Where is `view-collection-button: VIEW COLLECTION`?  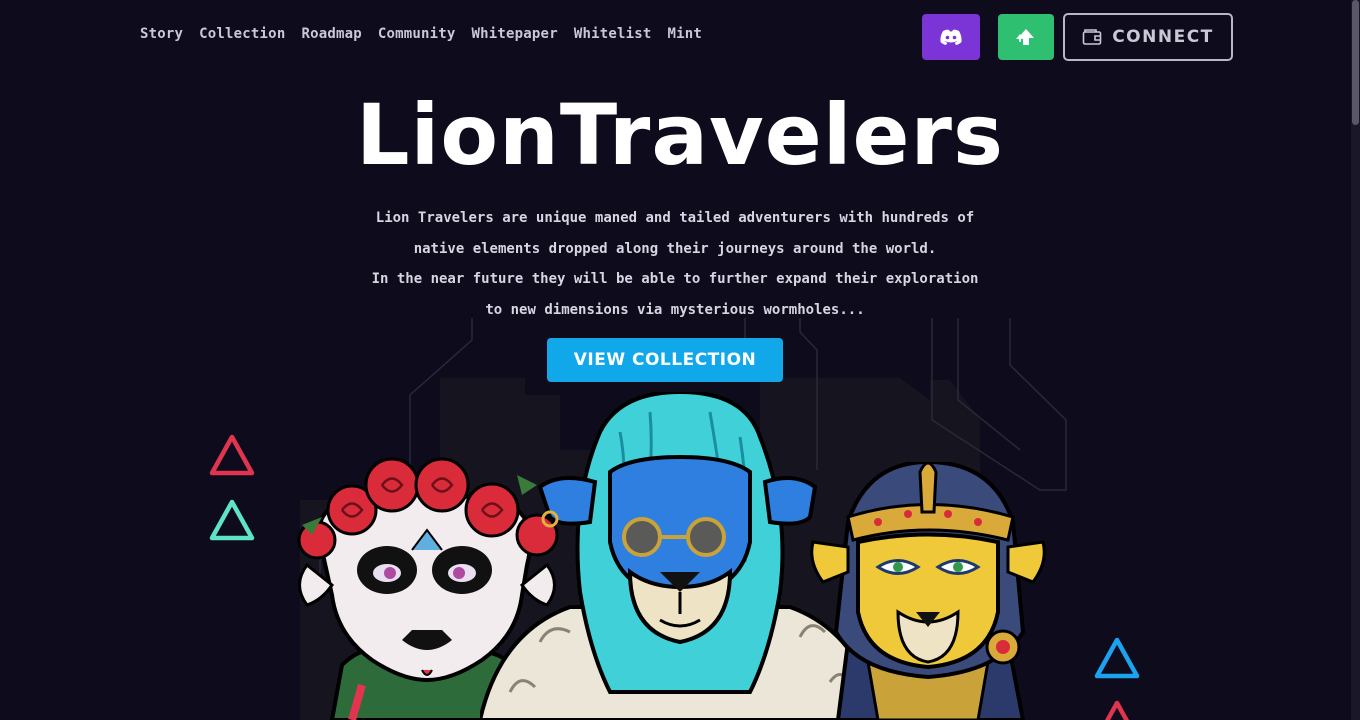
view-collection-button: VIEW COLLECTION is located at coordinates (665, 360).